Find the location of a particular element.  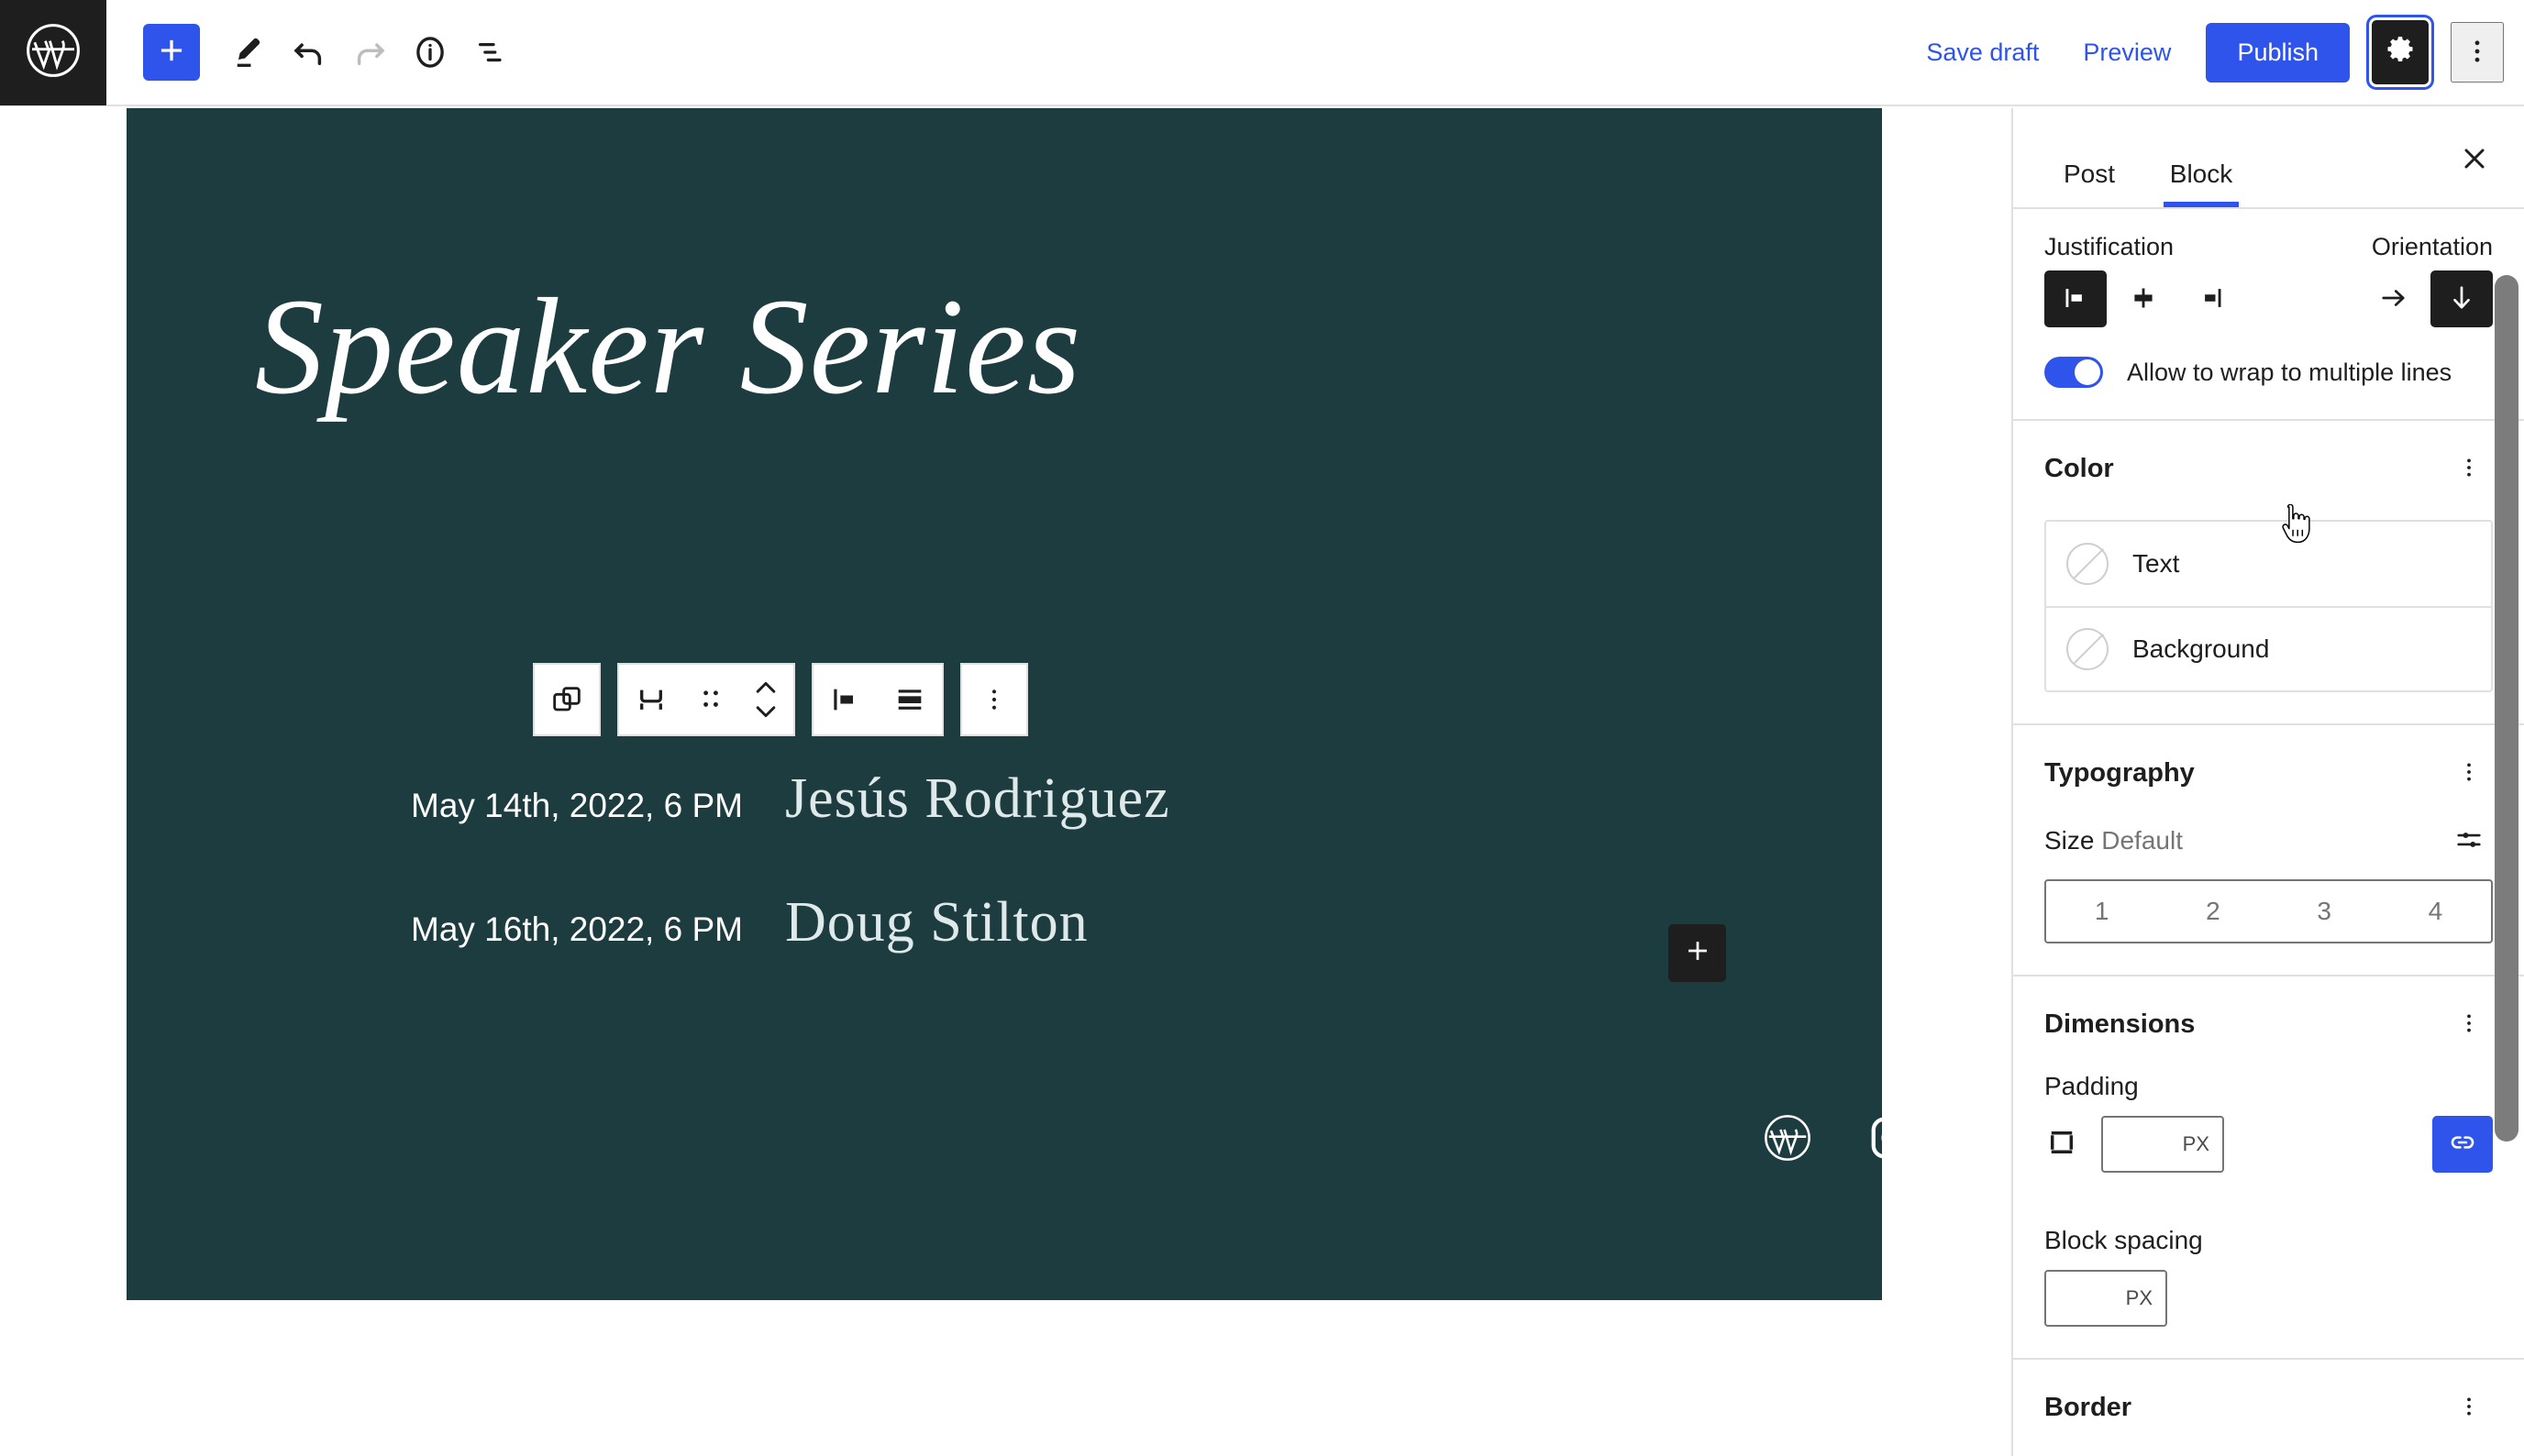

font-size-option-4: 4 is located at coordinates (2435, 911).